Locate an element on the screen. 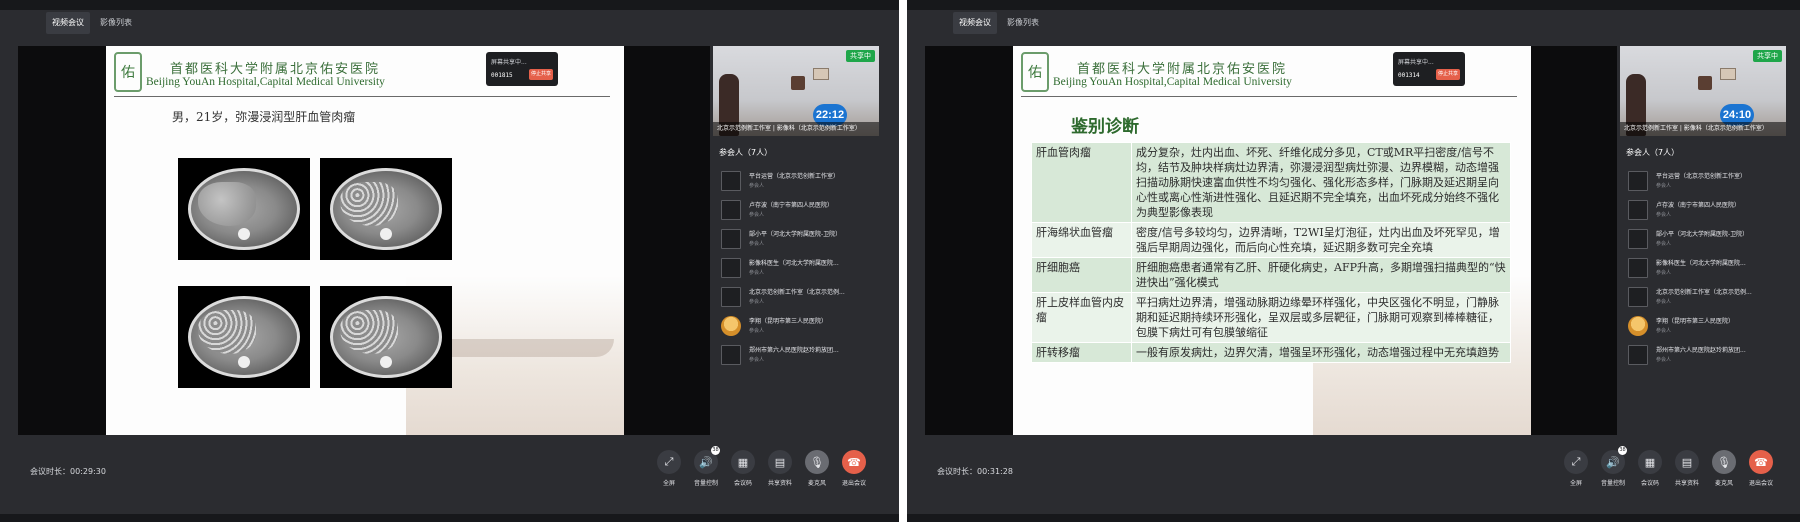 The height and width of the screenshot is (522, 1800). control-label: 会议码 is located at coordinates (742, 483).